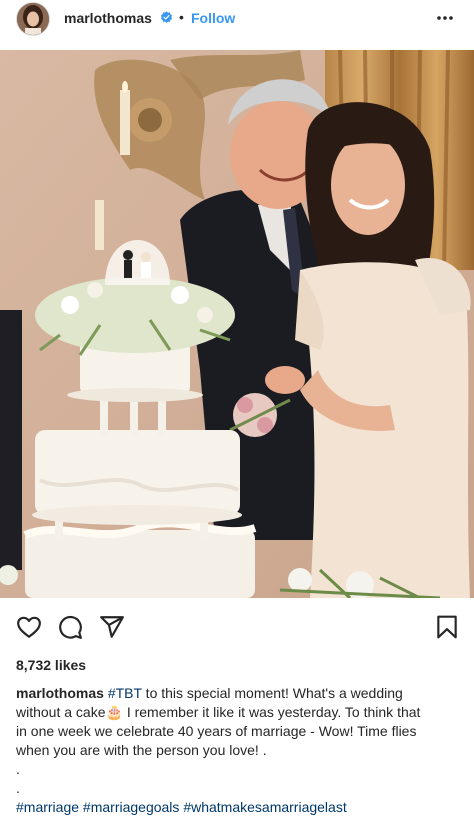  I want to click on caption-text: to this special moment! What's a wedding, so click(272, 693).